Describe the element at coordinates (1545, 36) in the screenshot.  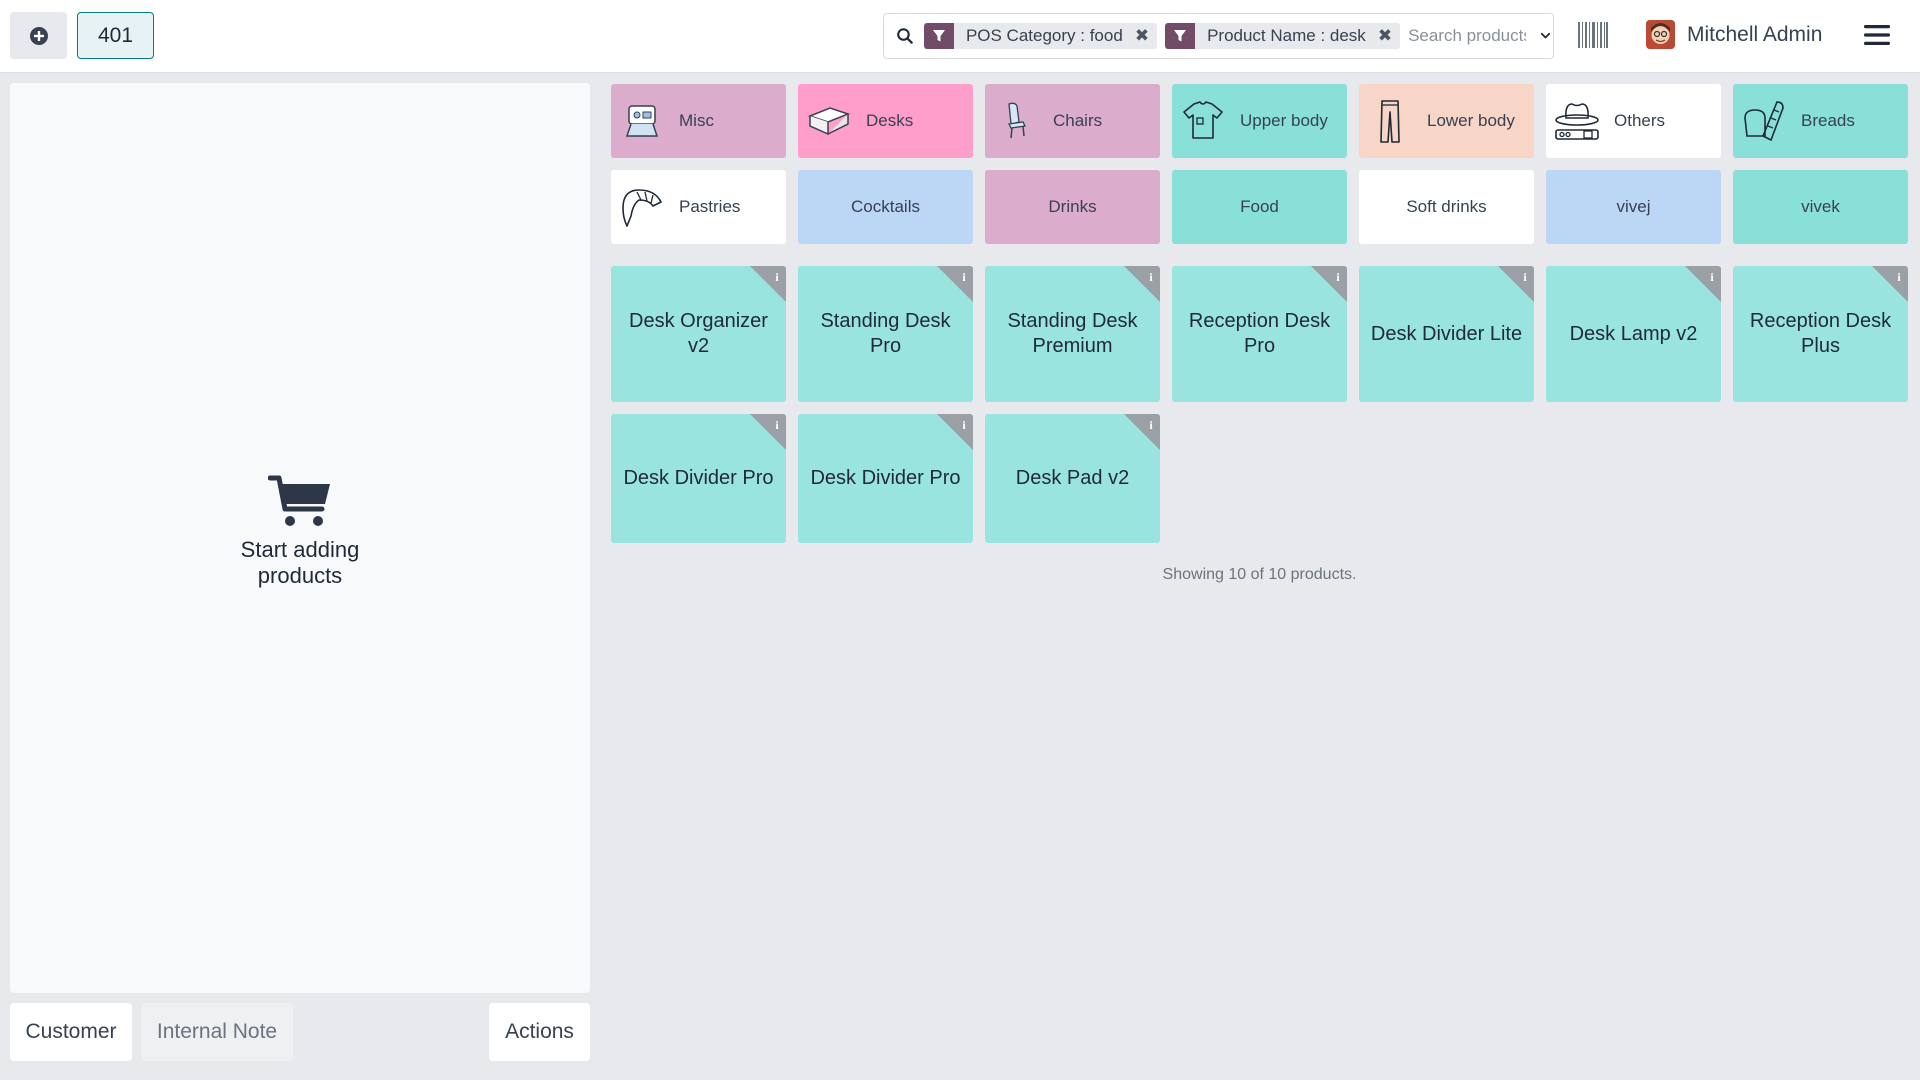
I see `chevron-down-icon` at that location.